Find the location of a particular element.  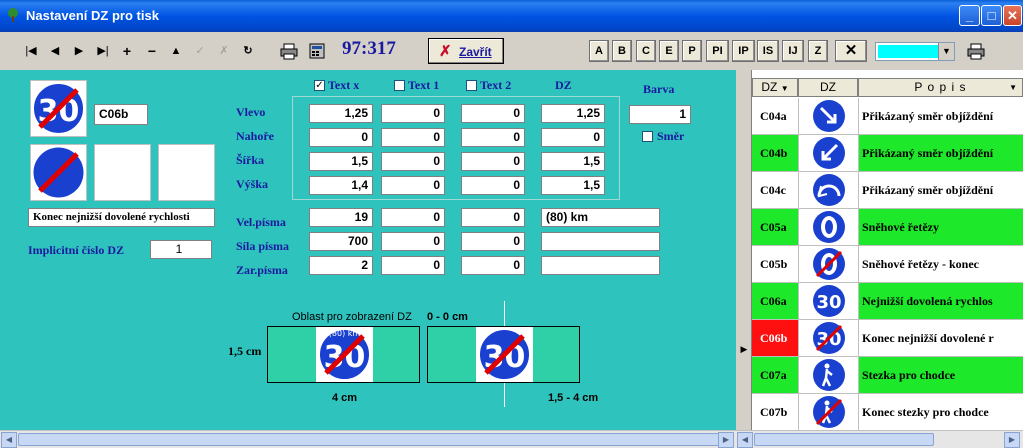

sign-preview-main: 30 is located at coordinates (58, 108).